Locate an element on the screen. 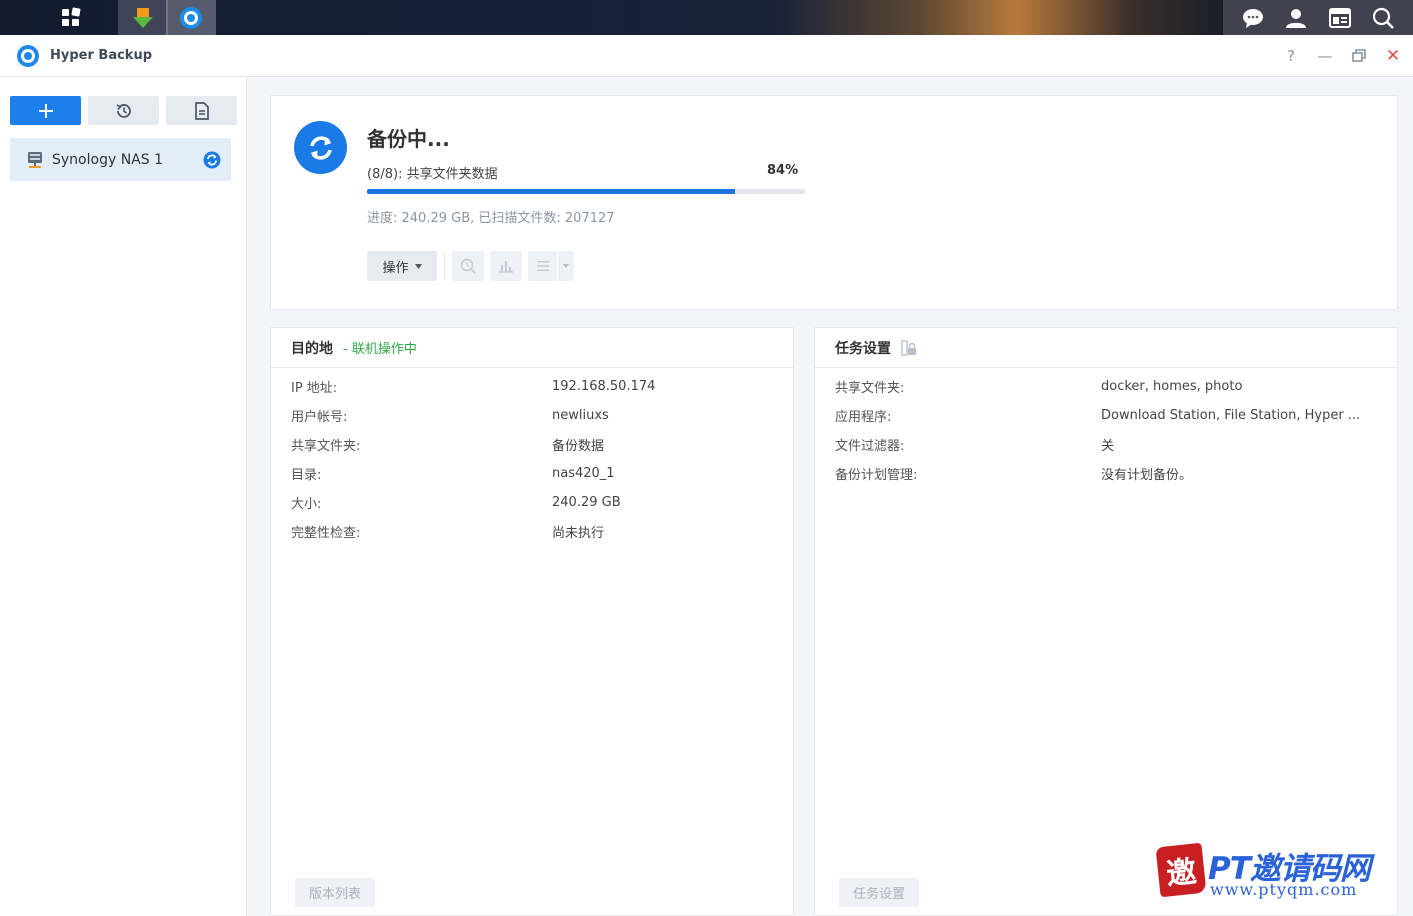 This screenshot has width=1413, height=916. main-menu-button is located at coordinates (71, 17).